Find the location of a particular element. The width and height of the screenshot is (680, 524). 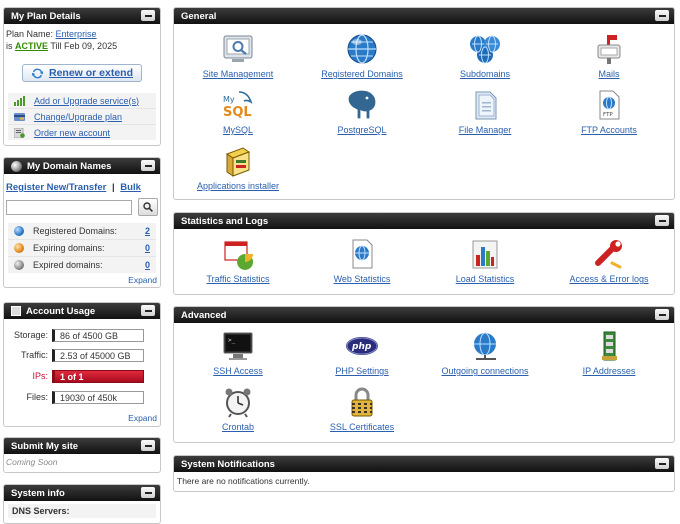

mails-label: Mails is located at coordinates (609, 74).